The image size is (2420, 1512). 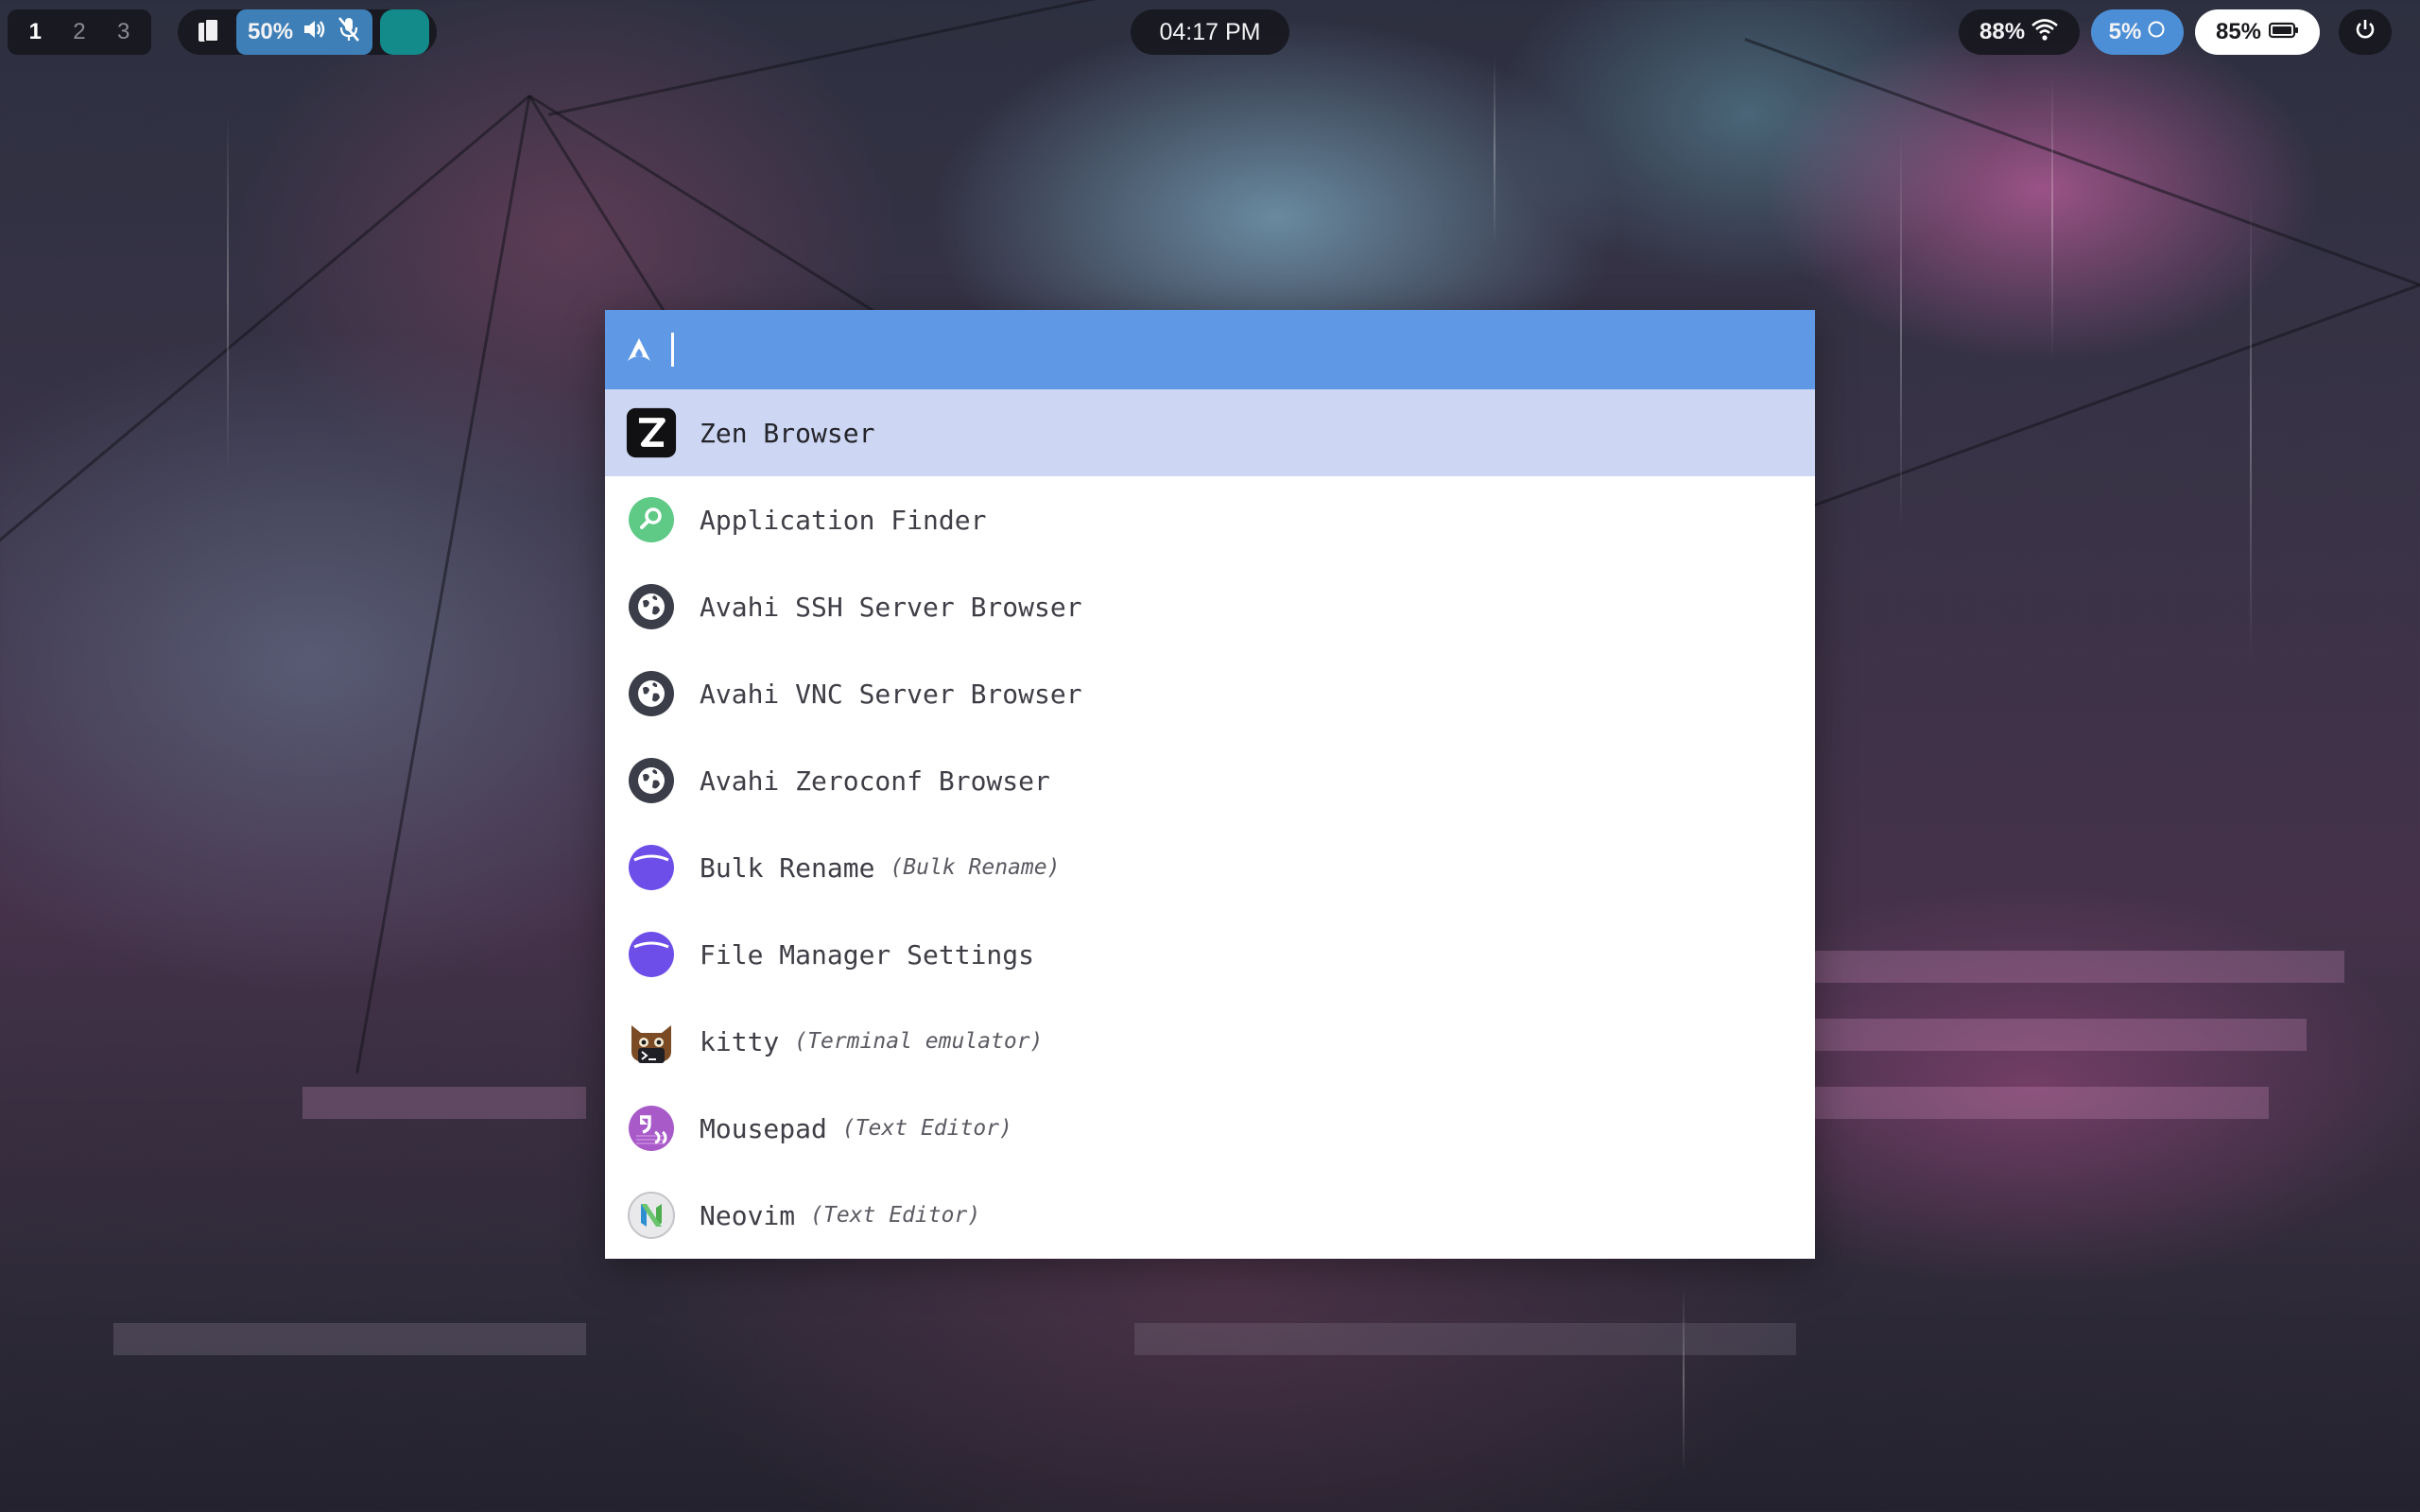 I want to click on clock: 04:17 PM, so click(x=1210, y=32).